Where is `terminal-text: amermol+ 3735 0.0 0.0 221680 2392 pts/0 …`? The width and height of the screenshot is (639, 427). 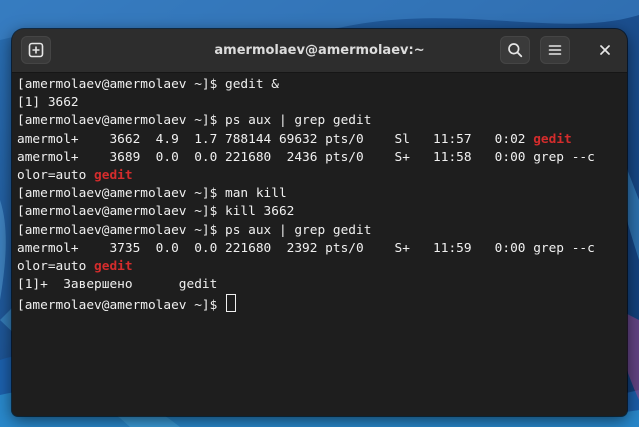 terminal-text: amermol+ 3735 0.0 0.0 221680 2392 pts/0 … is located at coordinates (306, 248).